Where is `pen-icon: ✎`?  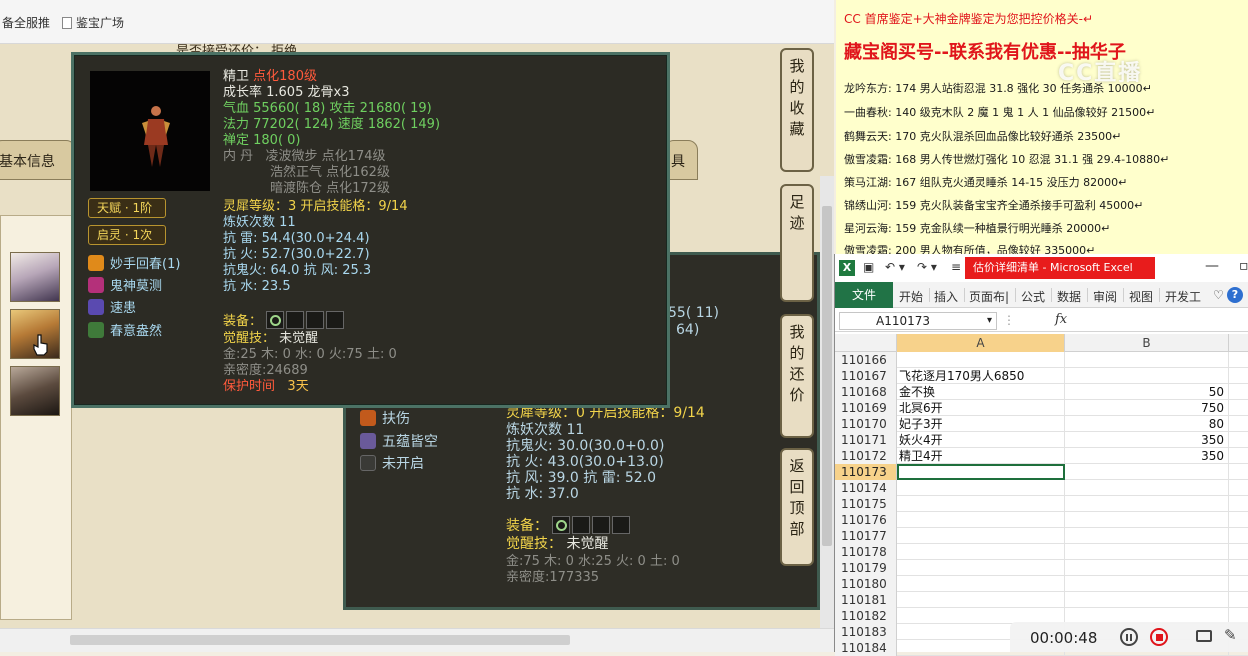
pen-icon: ✎ is located at coordinates (1230, 635).